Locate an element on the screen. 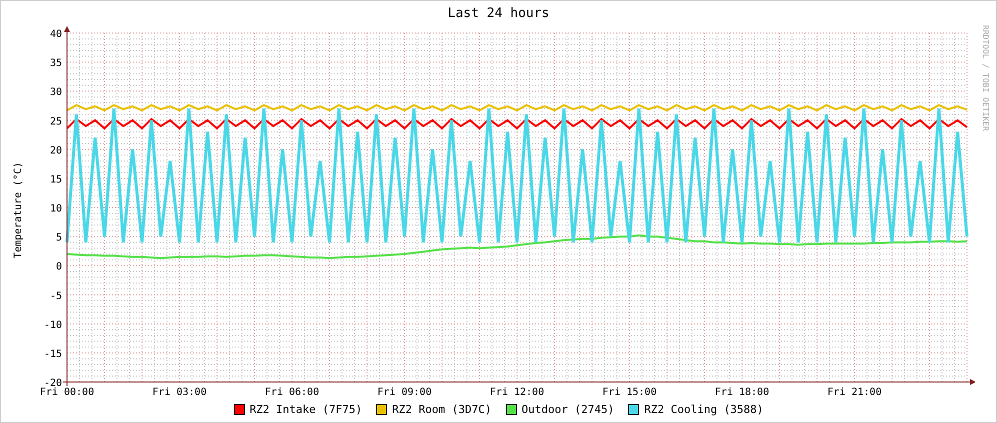  y-tick-label: 35 is located at coordinates (56, 64).